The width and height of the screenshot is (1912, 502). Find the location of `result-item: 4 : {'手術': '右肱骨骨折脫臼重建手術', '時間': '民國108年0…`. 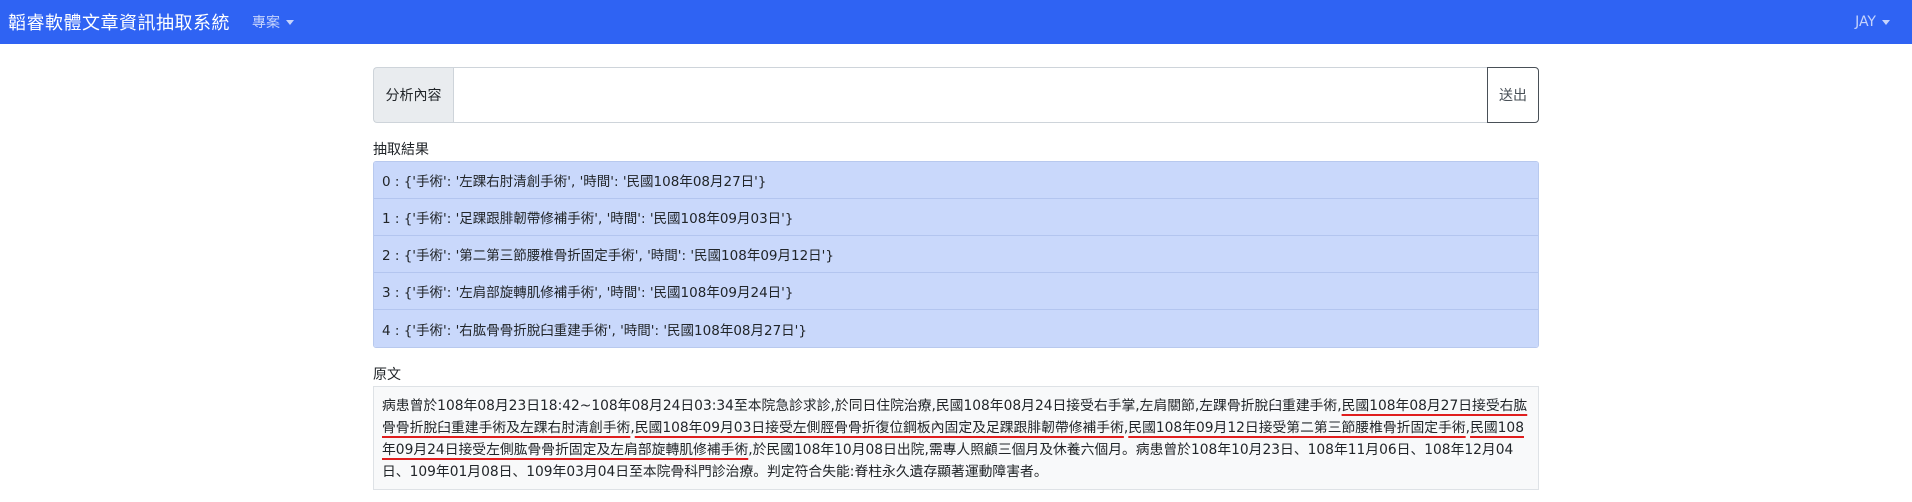

result-item: 4 : {'手術': '右肱骨骨折脫臼重建手術', '時間': '民國108年0… is located at coordinates (956, 328).